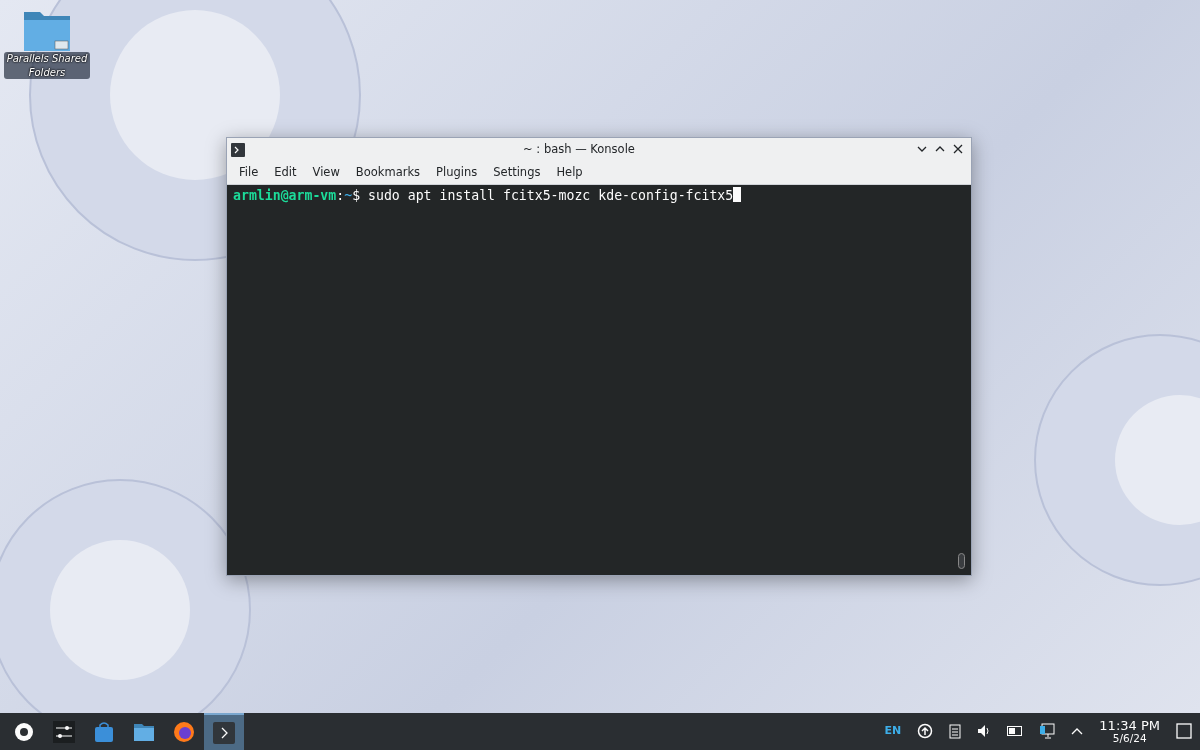  Describe the element at coordinates (1015, 731) in the screenshot. I see `battery-icon` at that location.